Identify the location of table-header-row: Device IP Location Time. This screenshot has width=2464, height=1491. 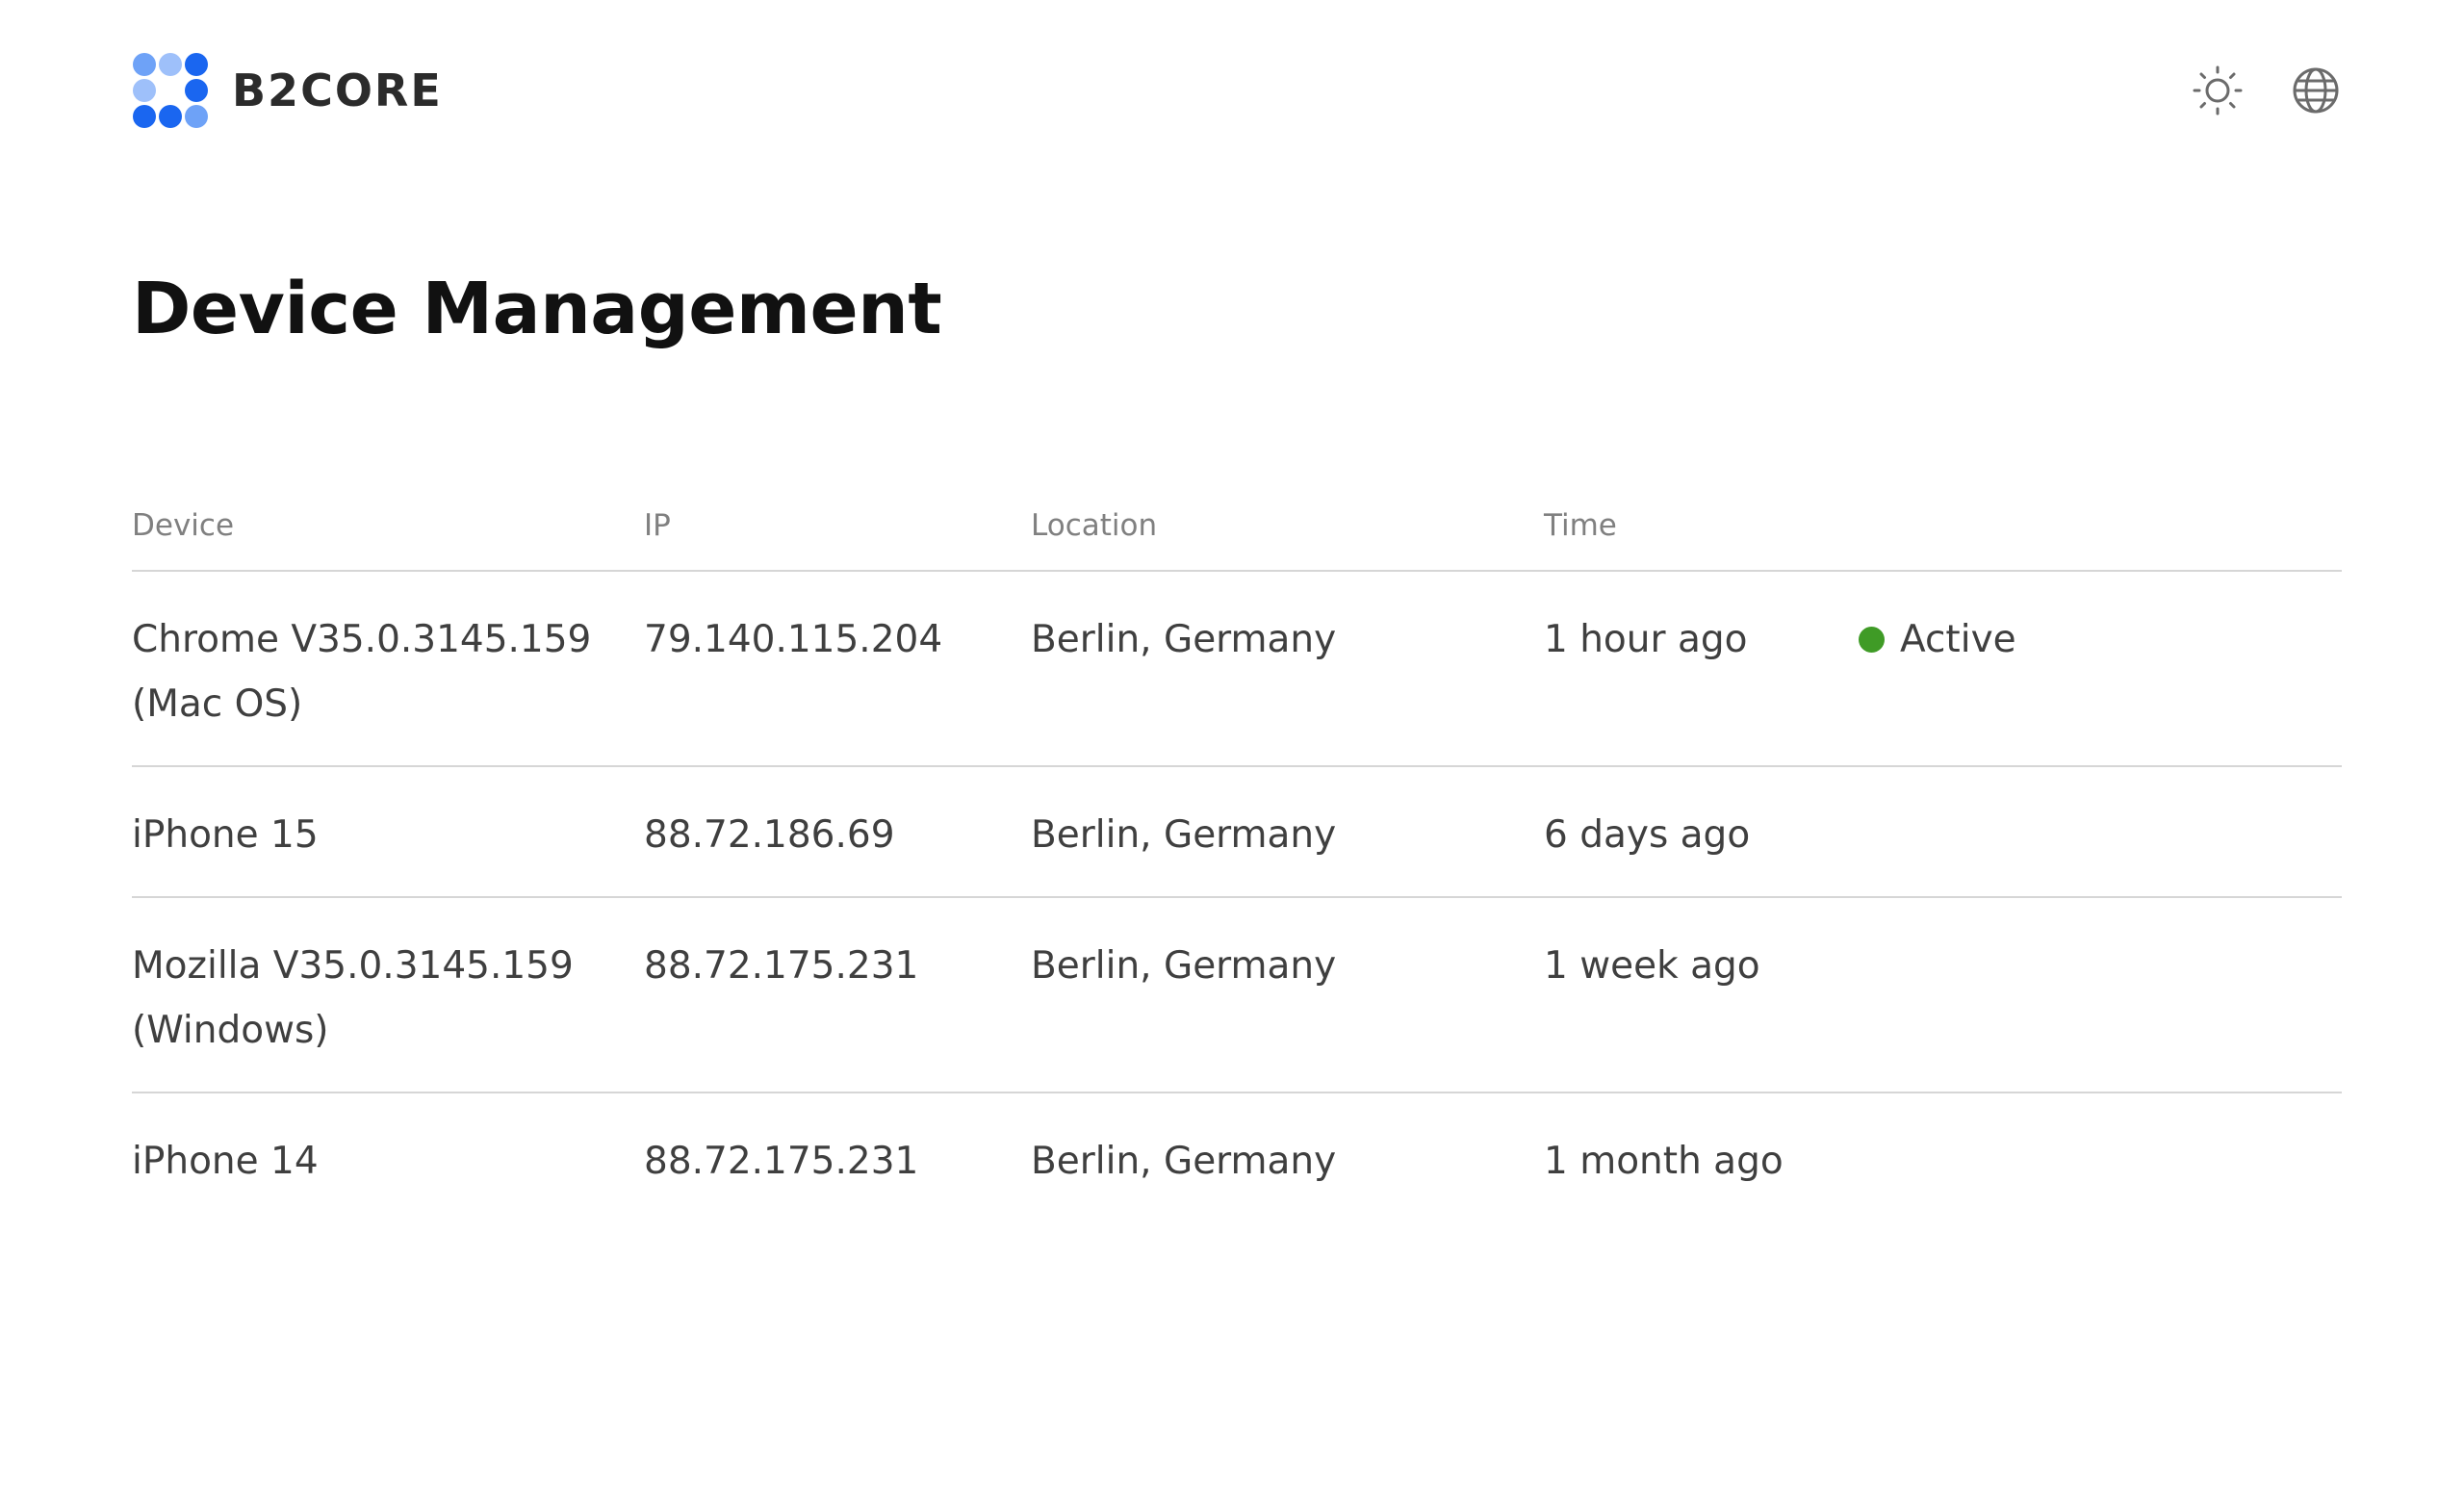
(1237, 526).